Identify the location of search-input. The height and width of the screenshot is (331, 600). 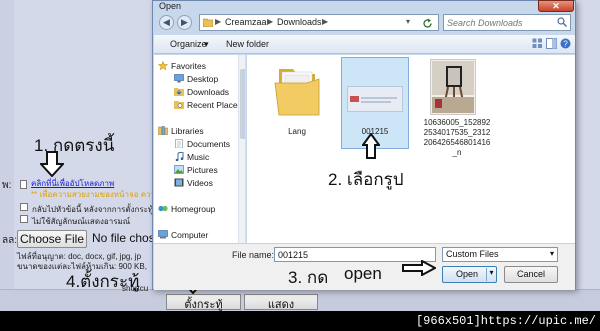
(501, 22).